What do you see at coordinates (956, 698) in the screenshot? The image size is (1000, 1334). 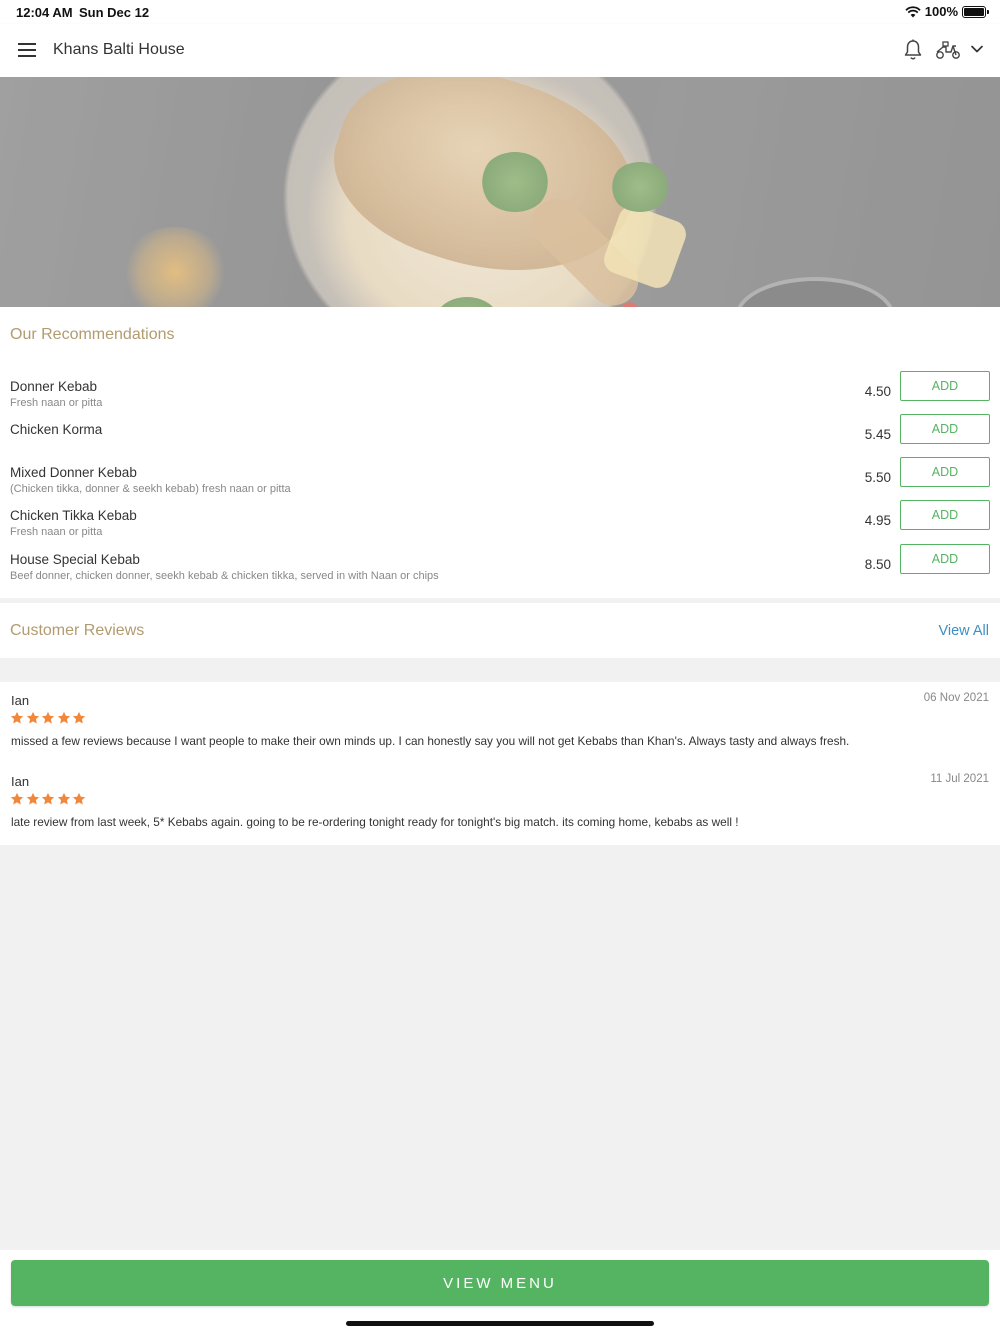 I see `review-date: 06 Nov 2021` at bounding box center [956, 698].